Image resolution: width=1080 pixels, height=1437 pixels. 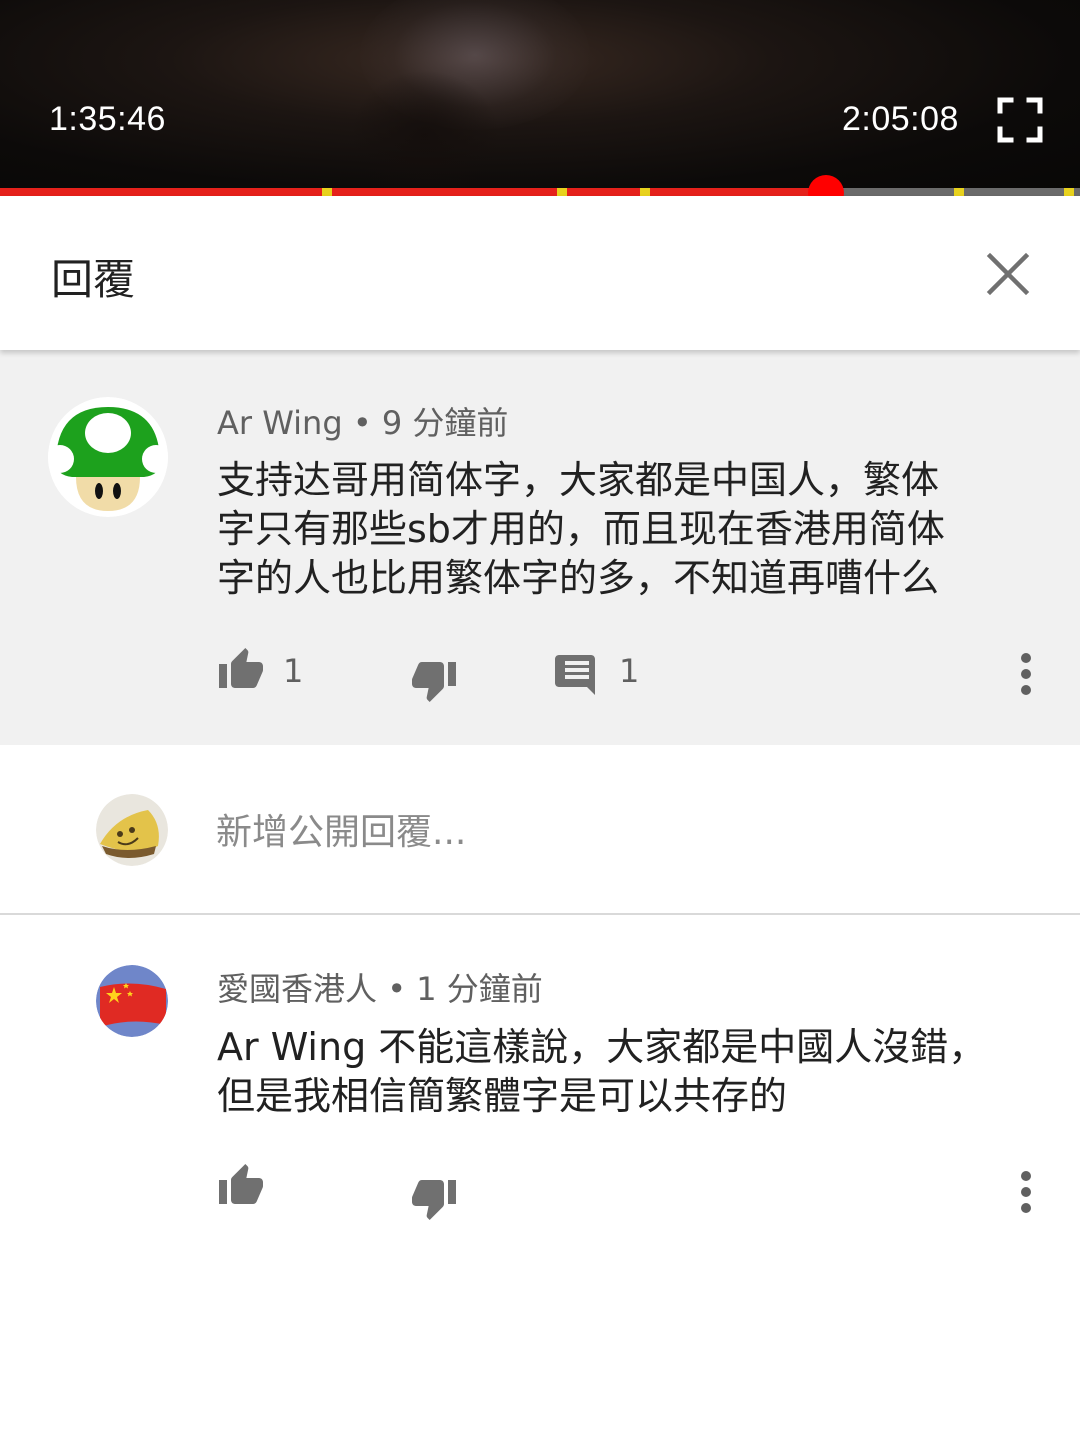 What do you see at coordinates (601, 1072) in the screenshot?
I see `reply-text: Ar Wing 不能這樣說，大家都是中國人沒錯， 但是我相信簡繁體字是可以共存的` at bounding box center [601, 1072].